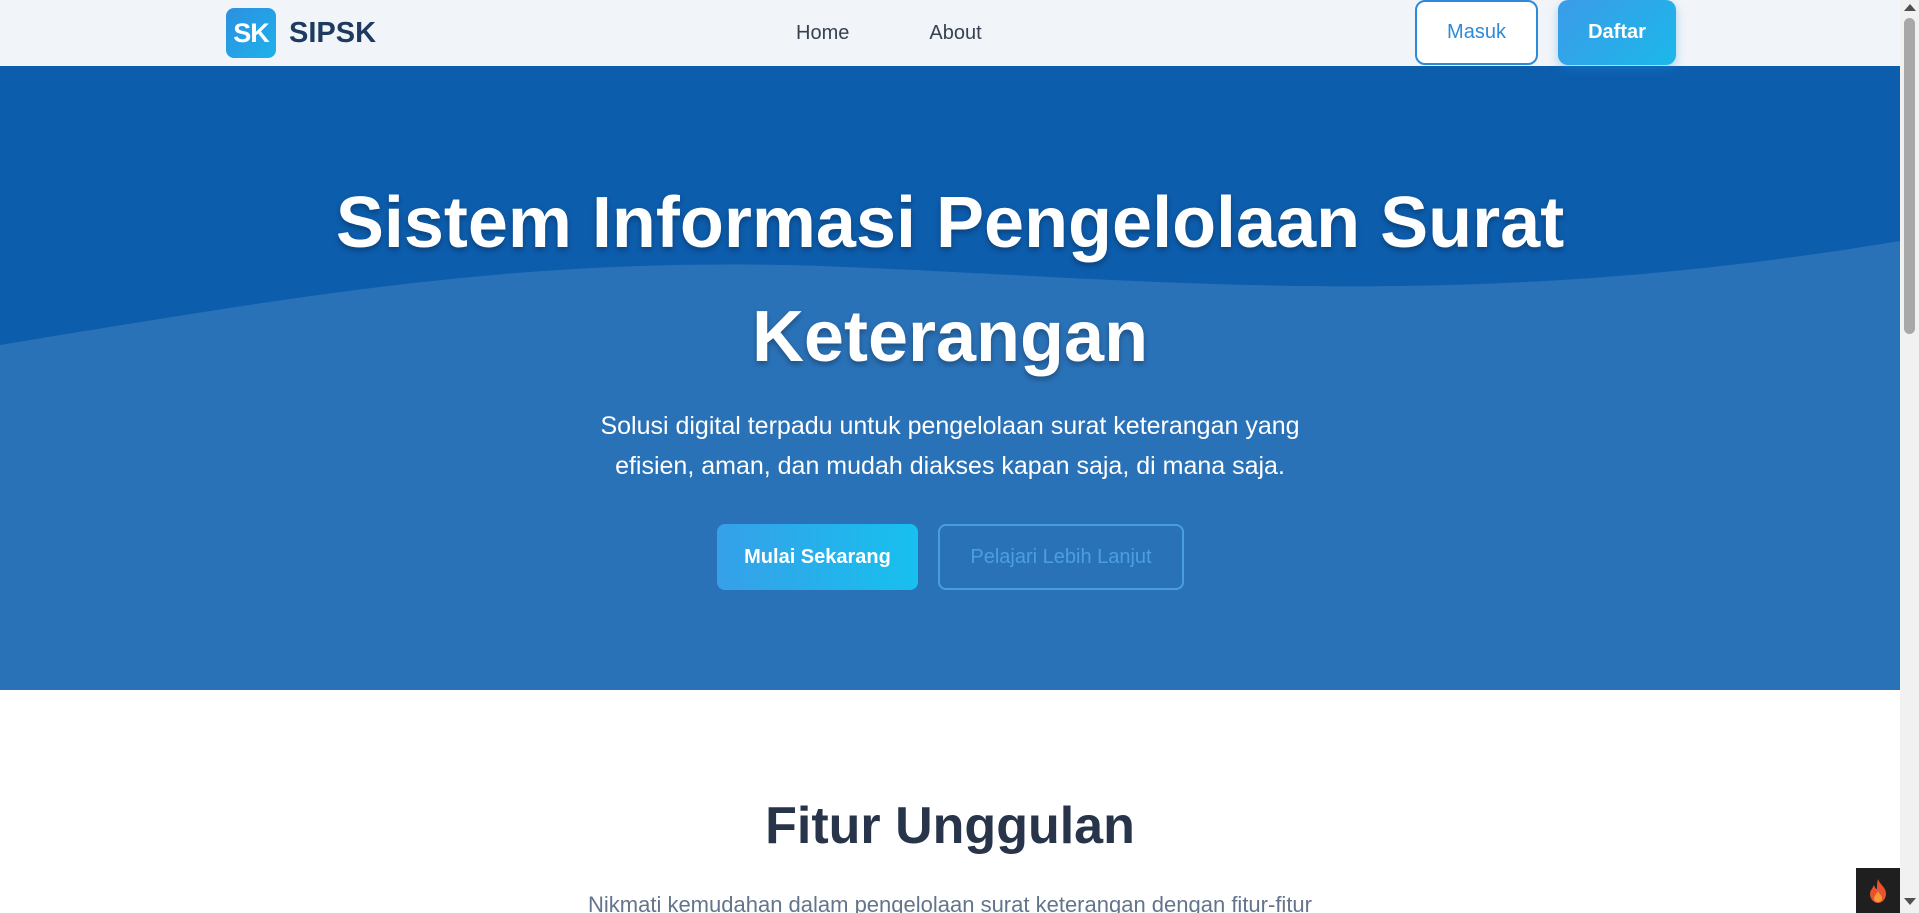 The height and width of the screenshot is (913, 1919). Describe the element at coordinates (1476, 32) in the screenshot. I see `login-button: Masuk` at that location.